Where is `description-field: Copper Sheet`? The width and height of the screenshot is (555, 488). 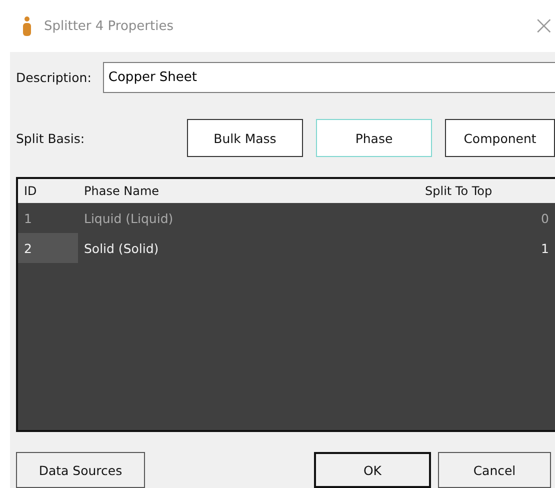
description-field: Copper Sheet is located at coordinates (329, 77).